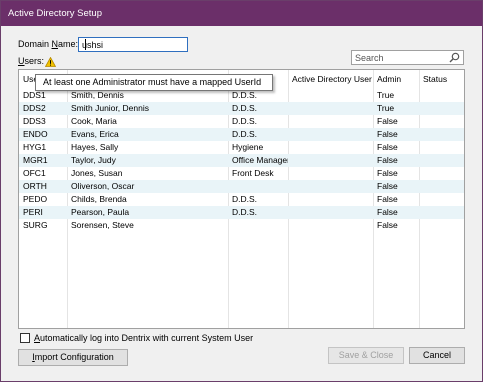 This screenshot has height=382, width=483. I want to click on table-row: DDS2 Smith Junior, Dennis D.D.S. True, so click(241, 108).